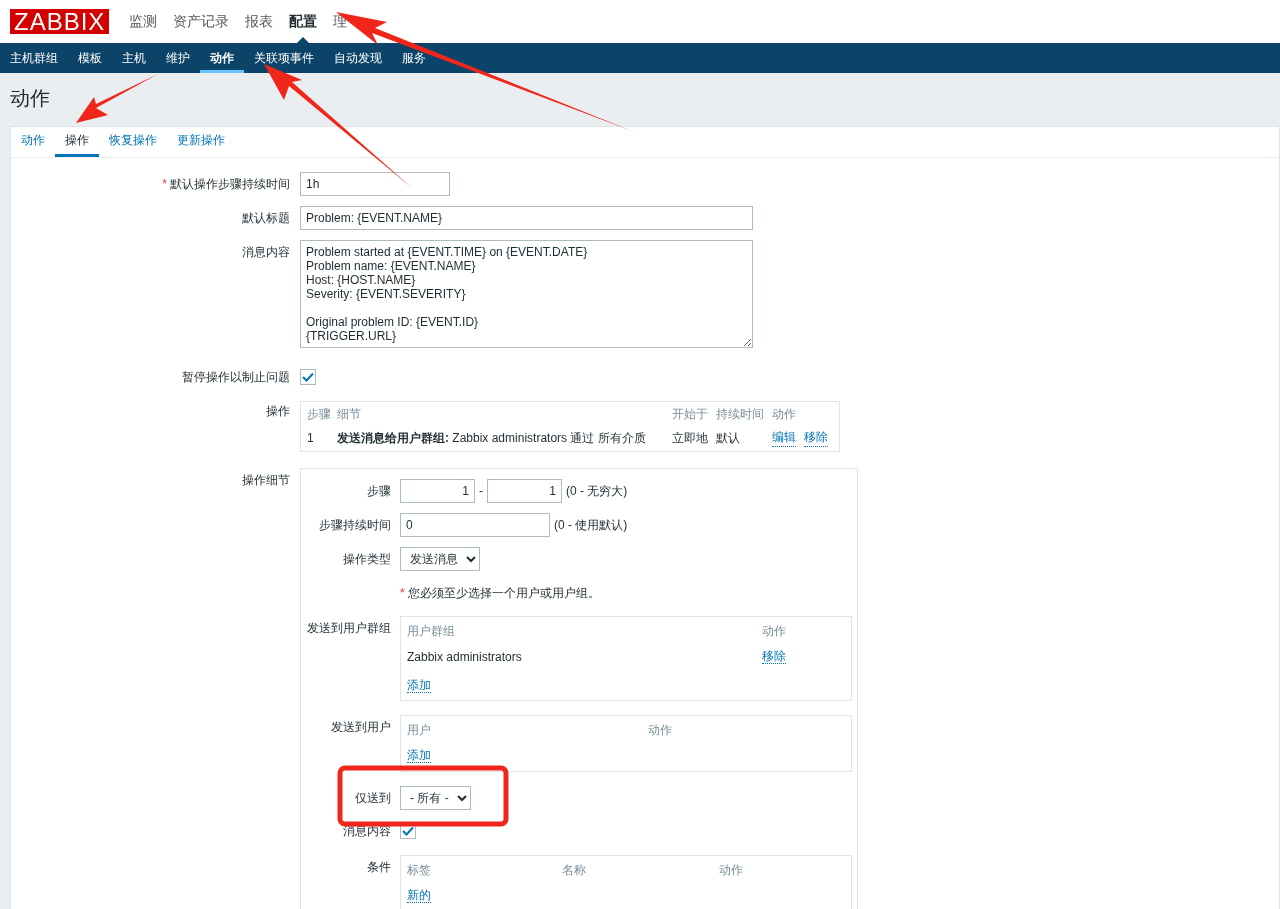 The image size is (1280, 909). Describe the element at coordinates (597, 491) in the screenshot. I see `hint-text: (0 - 无穷大)` at that location.